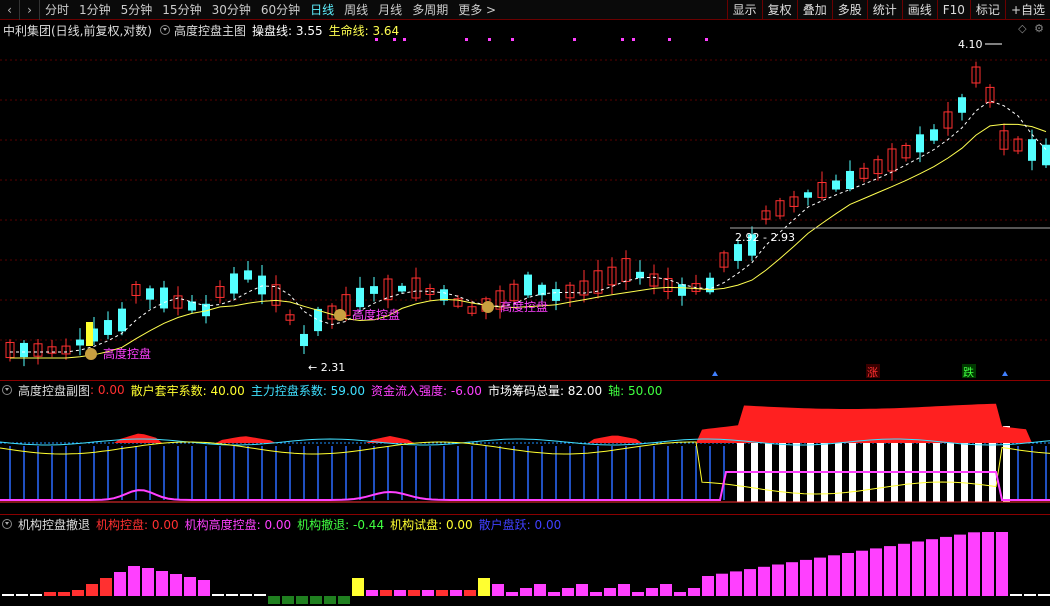 The width and height of the screenshot is (1050, 606). I want to click on toolbar-button-8: +自选, so click(1027, 10).